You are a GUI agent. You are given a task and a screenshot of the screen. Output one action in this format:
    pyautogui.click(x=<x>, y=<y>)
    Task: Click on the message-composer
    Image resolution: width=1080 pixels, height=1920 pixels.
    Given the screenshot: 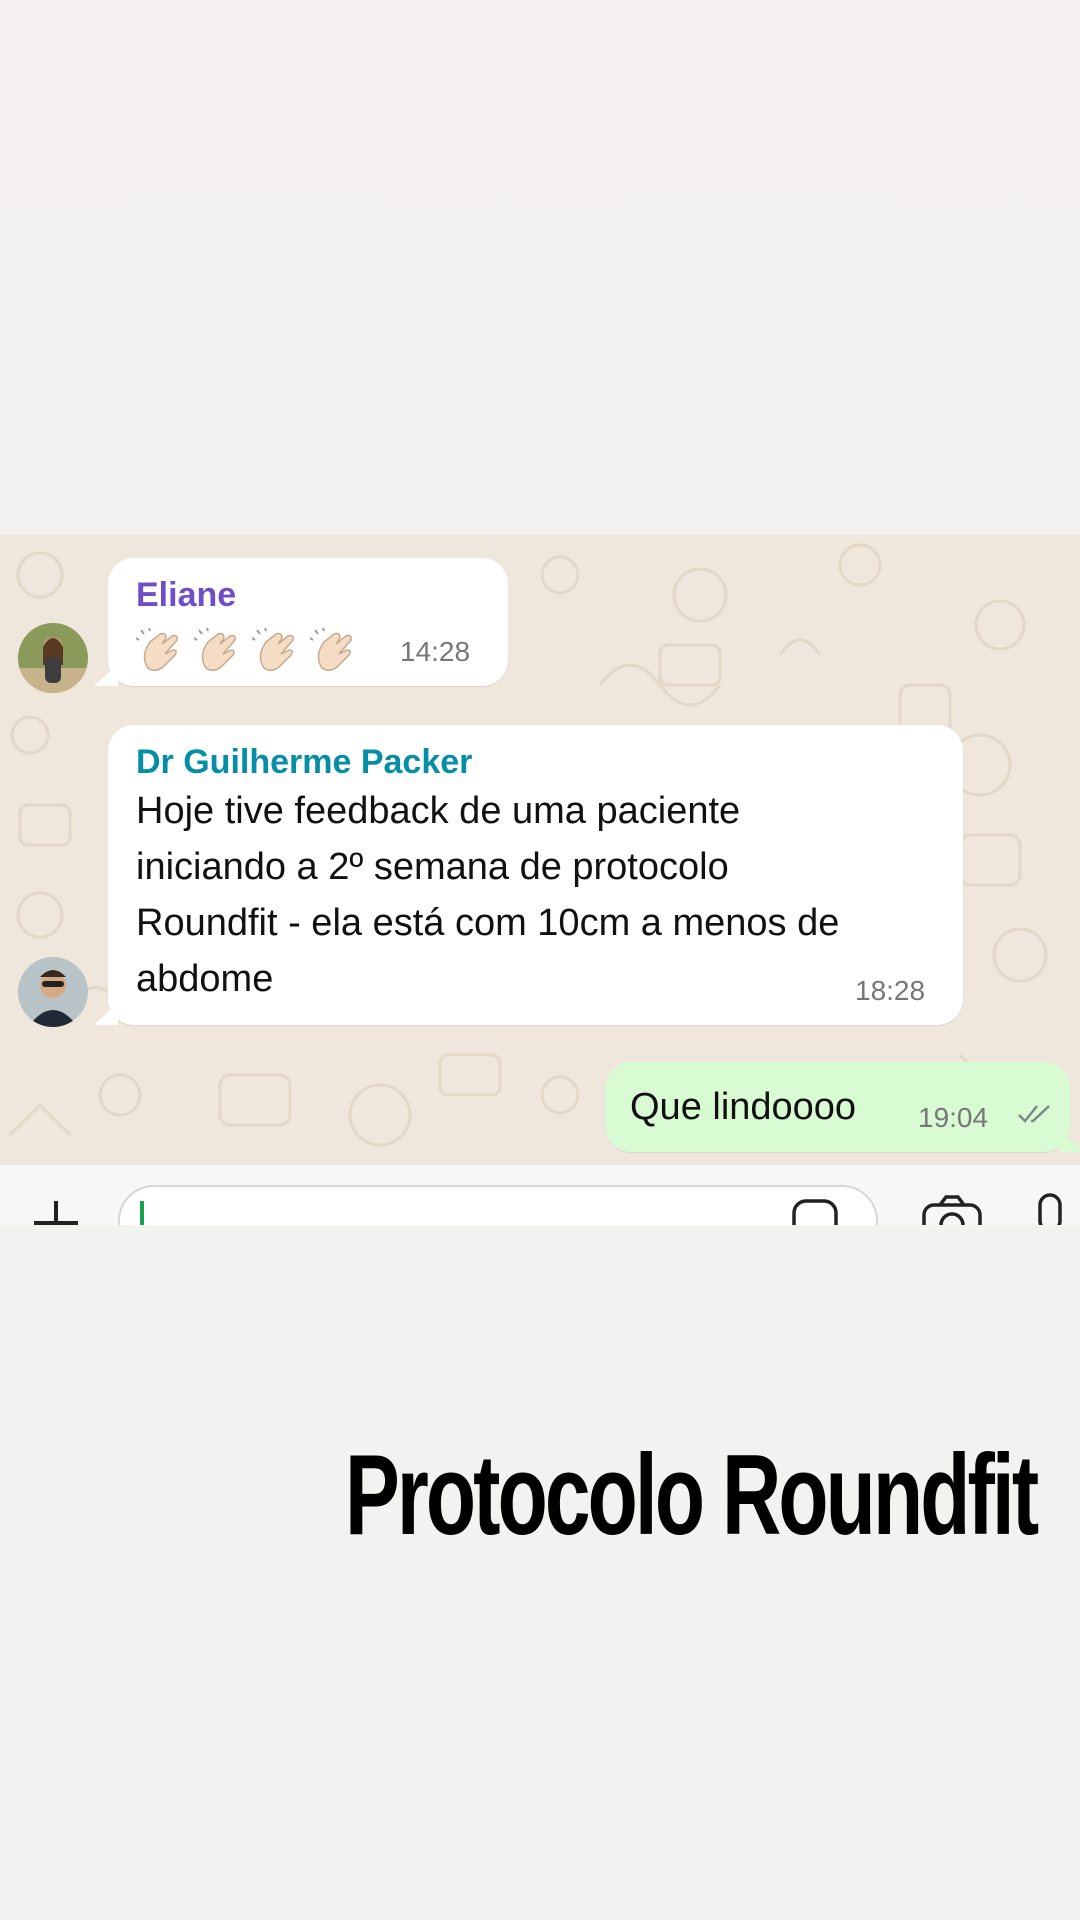 What is the action you would take?
    pyautogui.click(x=540, y=1195)
    